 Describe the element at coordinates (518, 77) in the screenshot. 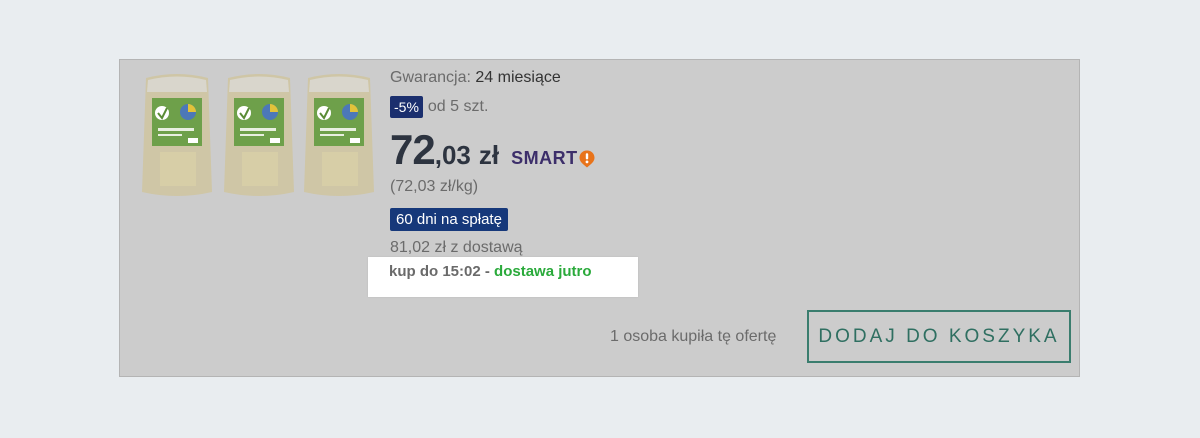

I see `warranty-value: 24 miesiące` at that location.